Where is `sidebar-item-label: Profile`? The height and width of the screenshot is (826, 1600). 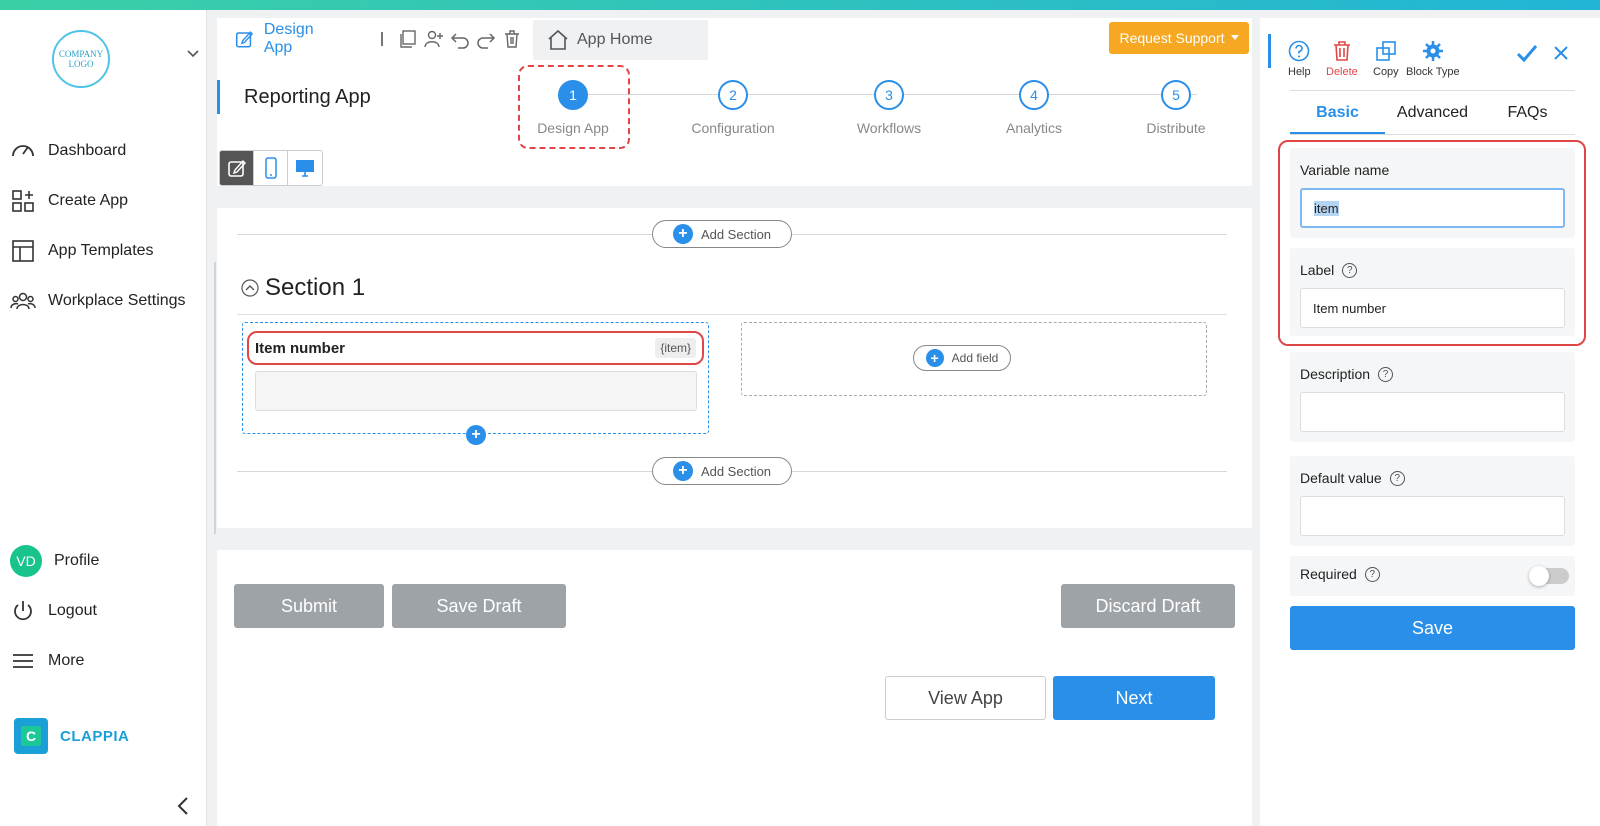 sidebar-item-label: Profile is located at coordinates (77, 560).